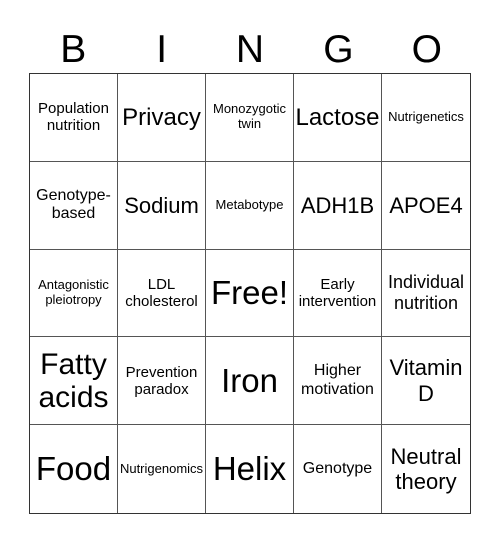 This screenshot has width=500, height=544. Describe the element at coordinates (162, 49) in the screenshot. I see `header-letter-i: I` at that location.